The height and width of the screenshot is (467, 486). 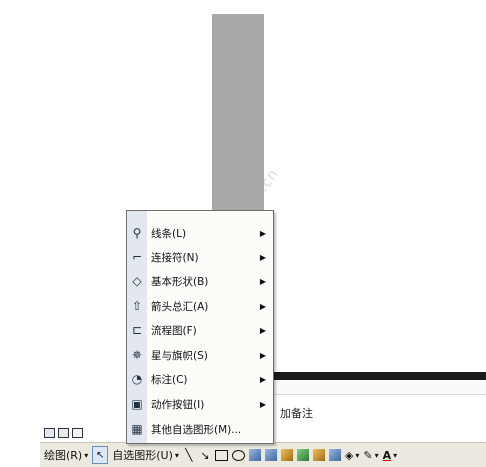 I want to click on callouts-icon: ◔, so click(x=137, y=379).